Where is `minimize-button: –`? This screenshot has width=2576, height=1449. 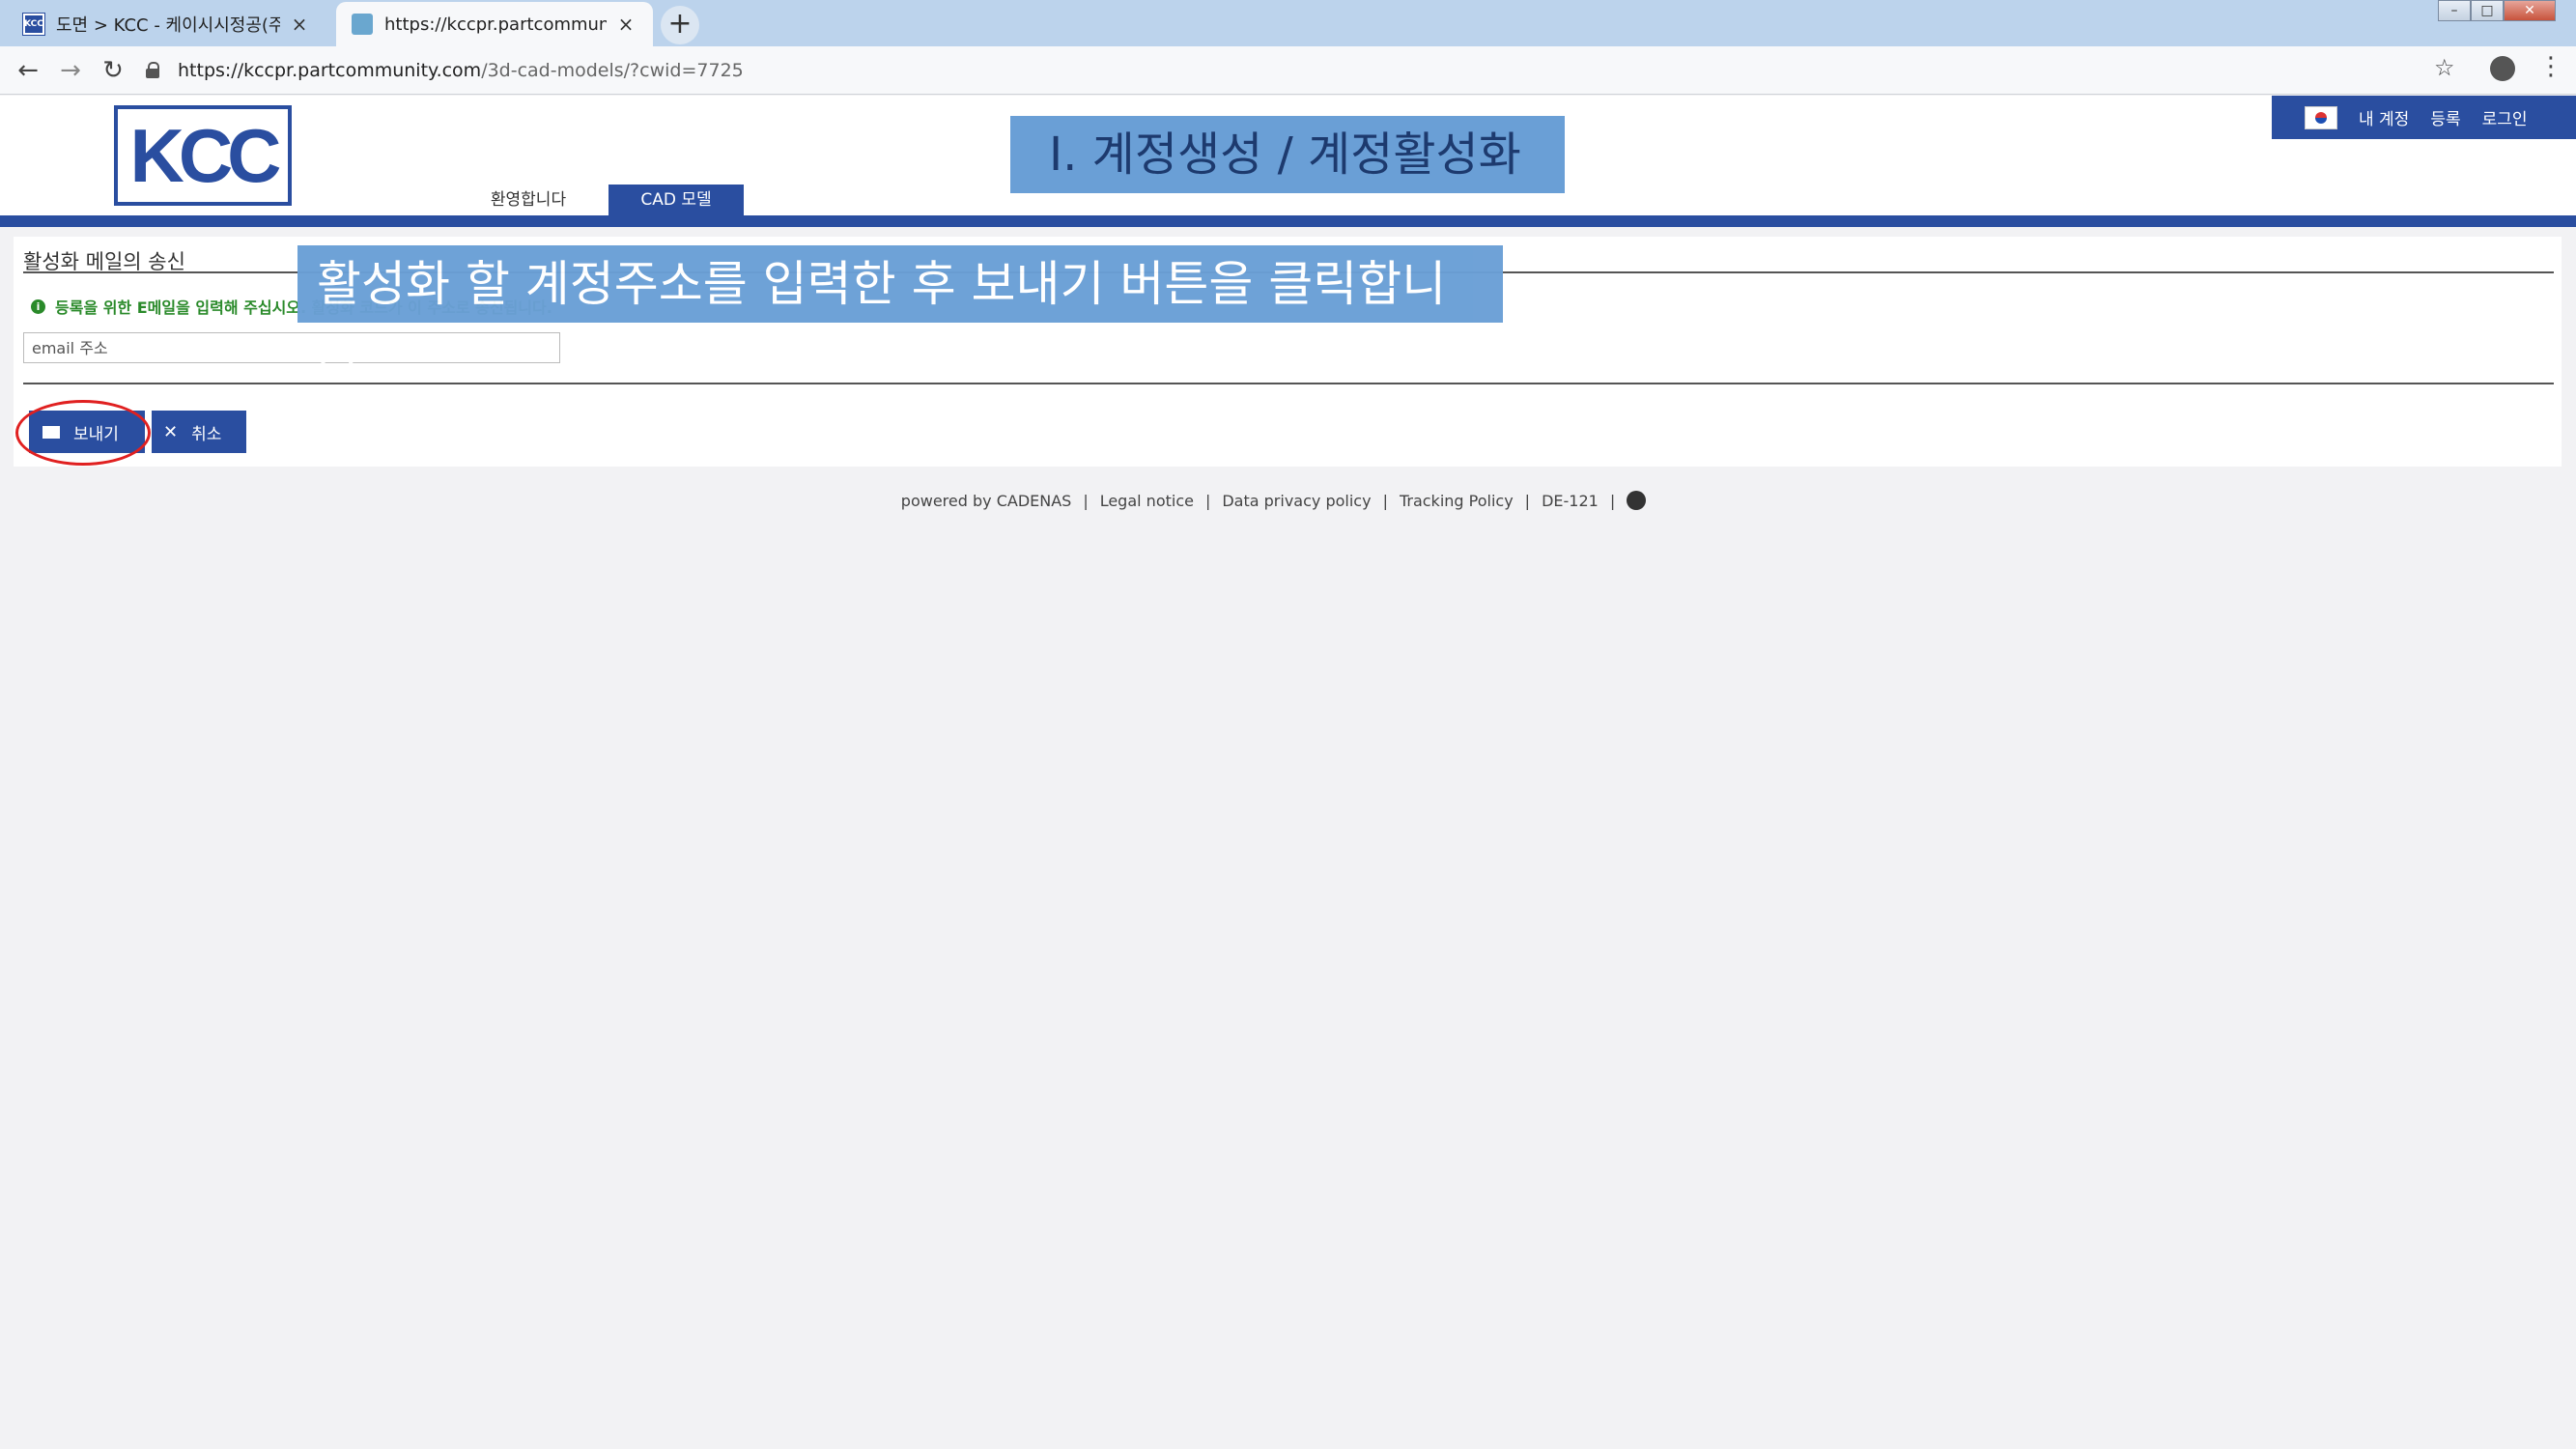
minimize-button: – is located at coordinates (2454, 10).